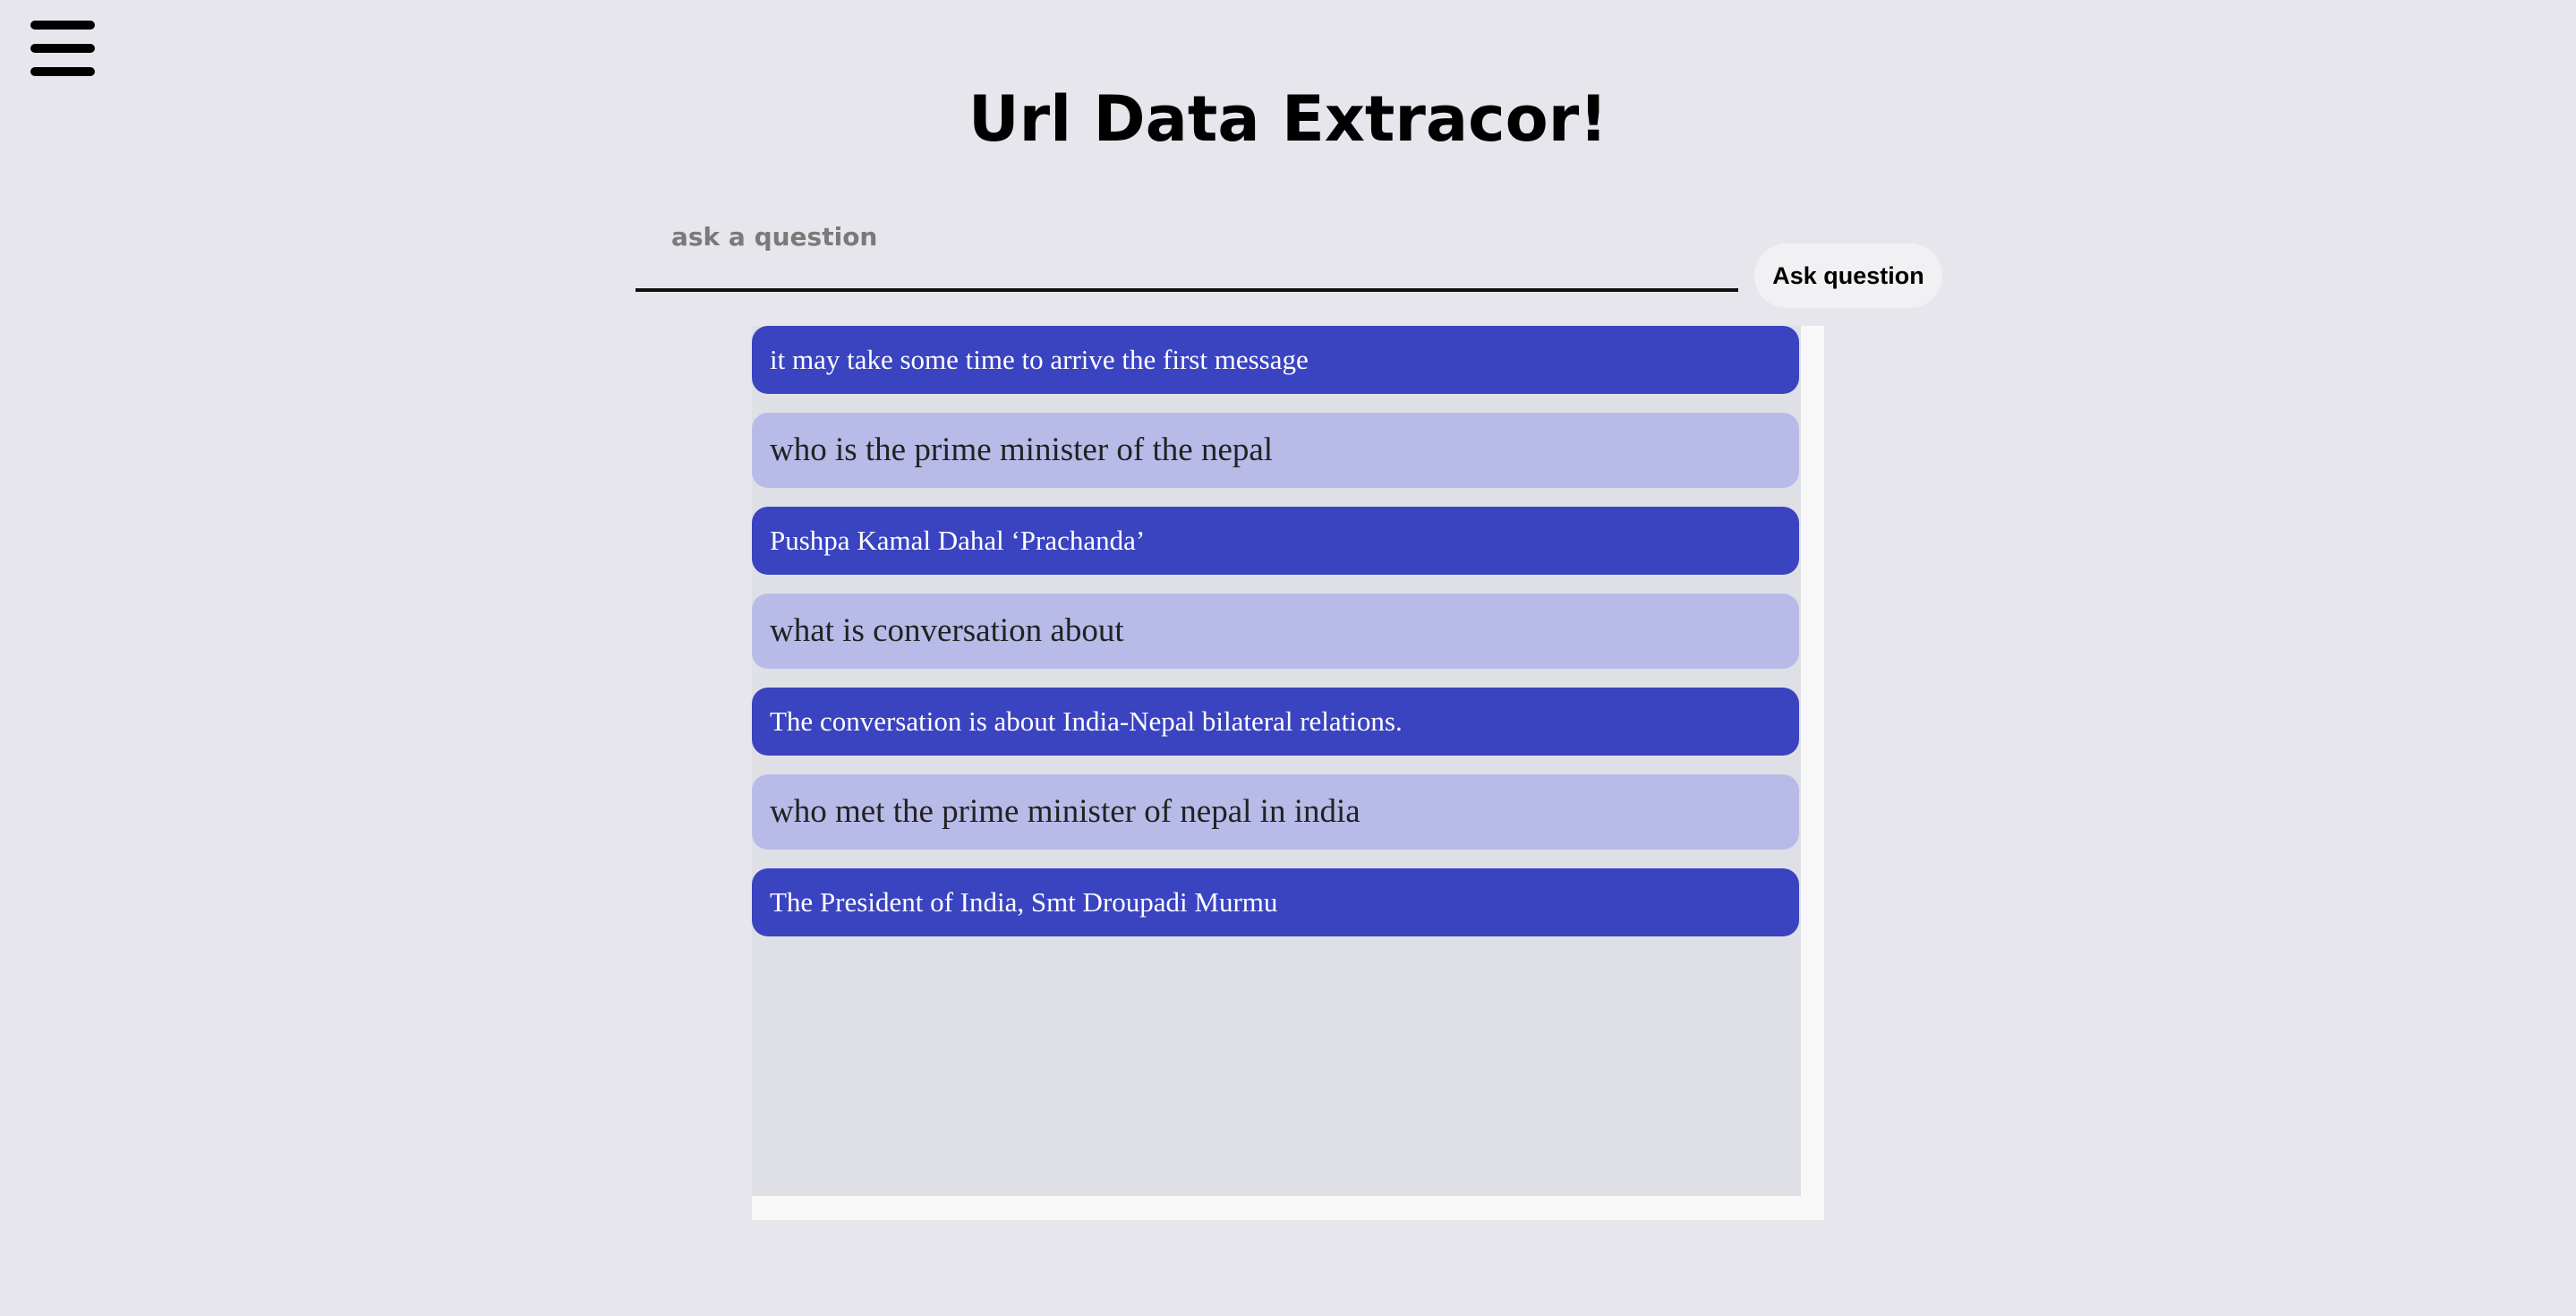 This screenshot has height=1316, width=2576. What do you see at coordinates (1275, 541) in the screenshot?
I see `bot-message: Pushpa Kamal Dahal ‘Prachanda’` at bounding box center [1275, 541].